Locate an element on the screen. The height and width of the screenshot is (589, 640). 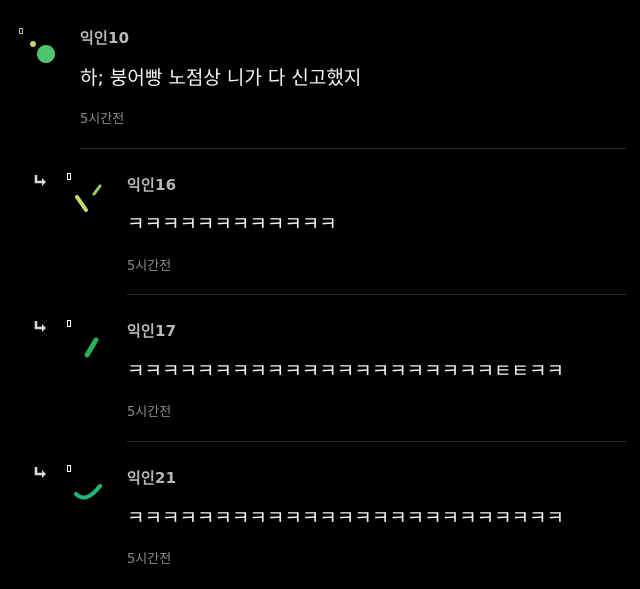
comment-text: ㅋㅋㅋㅋㅋㅋㅋㅋㅋㅋㅋㅋ is located at coordinates (232, 224).